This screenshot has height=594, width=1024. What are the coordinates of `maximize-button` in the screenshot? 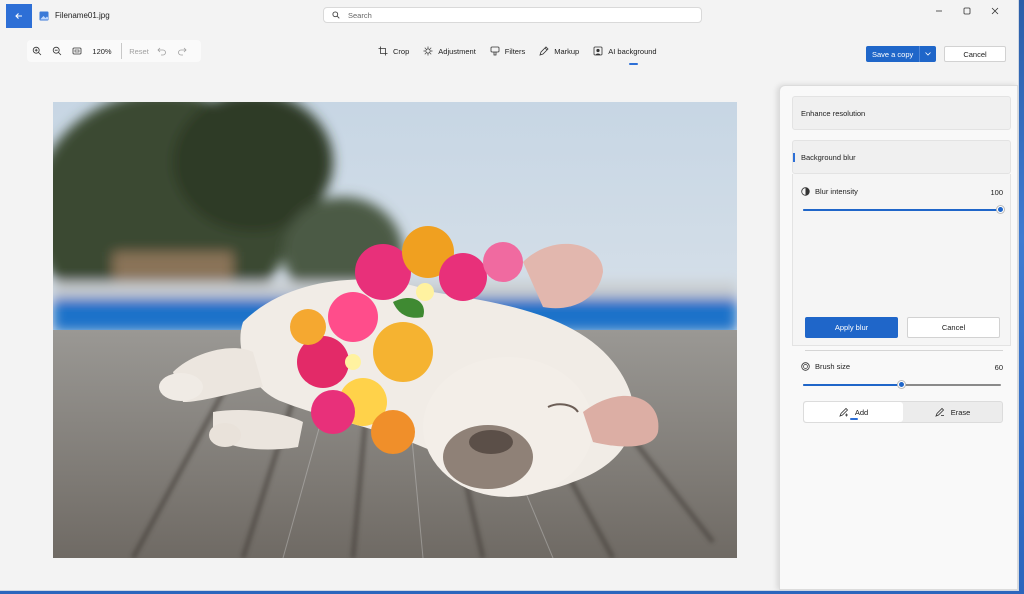 It's located at (967, 11).